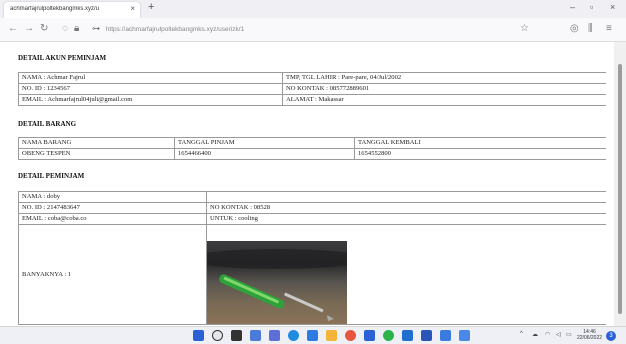 The image size is (626, 344). I want to click on column-header: TANGGAL KEMBALI, so click(480, 143).